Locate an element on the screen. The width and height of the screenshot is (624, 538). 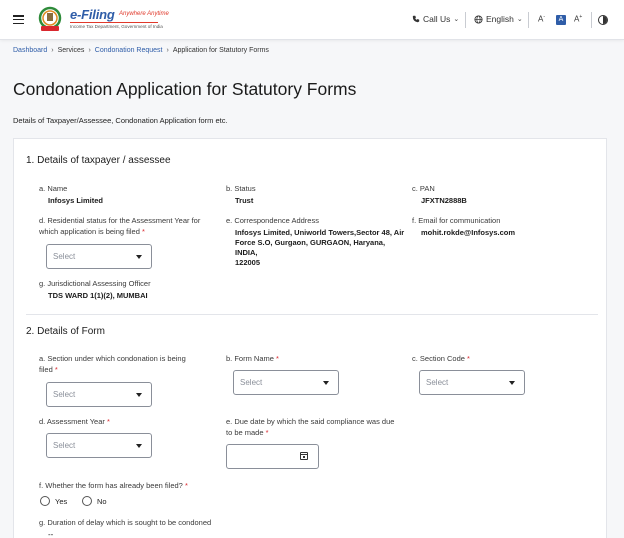
name-label: a. Name is located at coordinates (53, 188).